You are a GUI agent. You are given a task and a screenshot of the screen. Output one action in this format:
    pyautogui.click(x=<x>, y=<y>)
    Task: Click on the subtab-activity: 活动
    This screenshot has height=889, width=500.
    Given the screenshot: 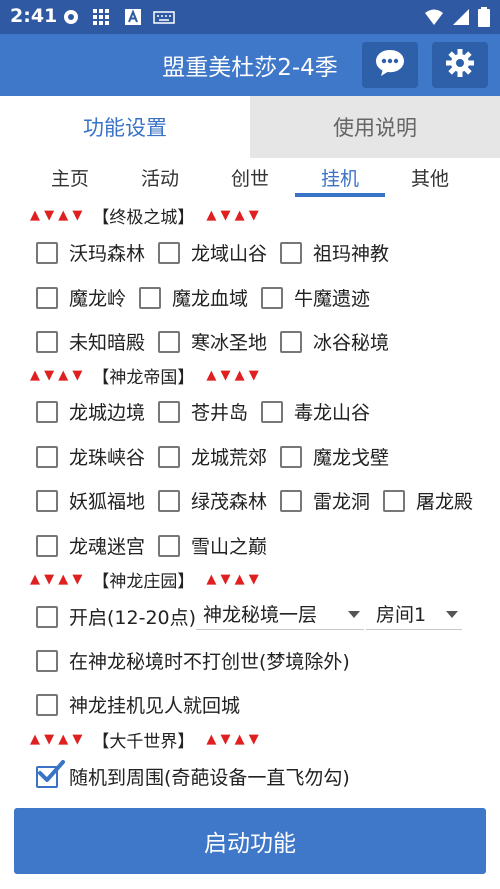 What is the action you would take?
    pyautogui.click(x=160, y=177)
    